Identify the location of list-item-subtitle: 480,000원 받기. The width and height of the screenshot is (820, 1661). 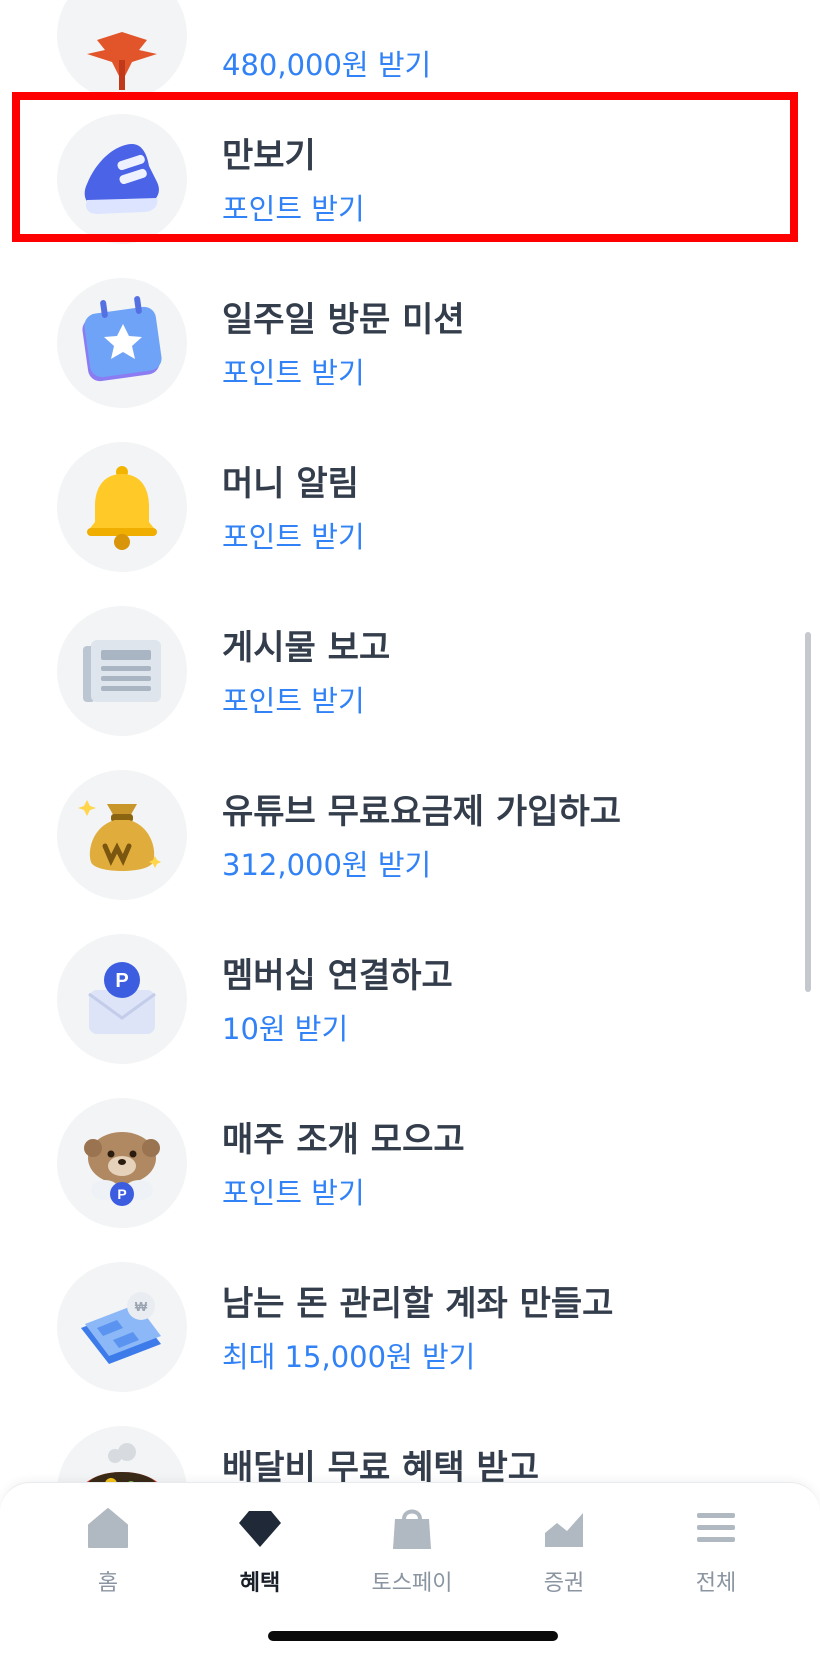
(327, 65).